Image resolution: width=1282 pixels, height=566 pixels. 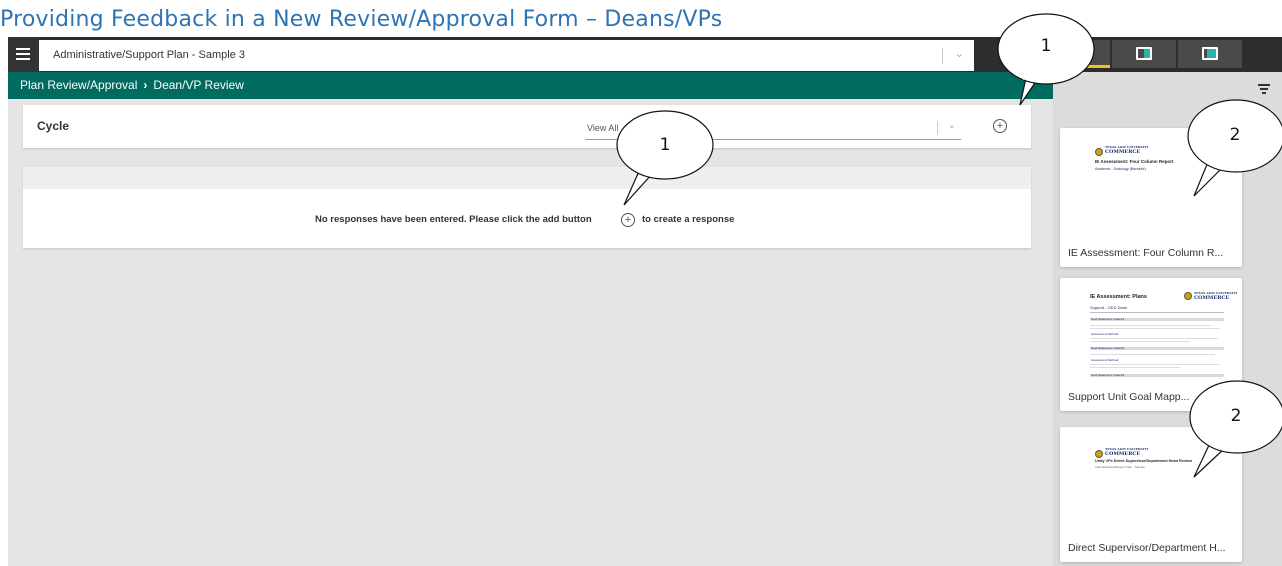 I want to click on add-response-button: +, so click(x=628, y=220).